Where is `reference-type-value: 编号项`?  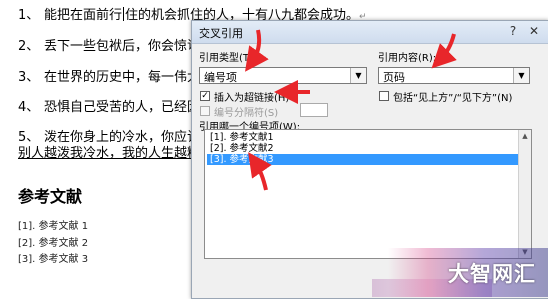 reference-type-value: 编号项 is located at coordinates (220, 77).